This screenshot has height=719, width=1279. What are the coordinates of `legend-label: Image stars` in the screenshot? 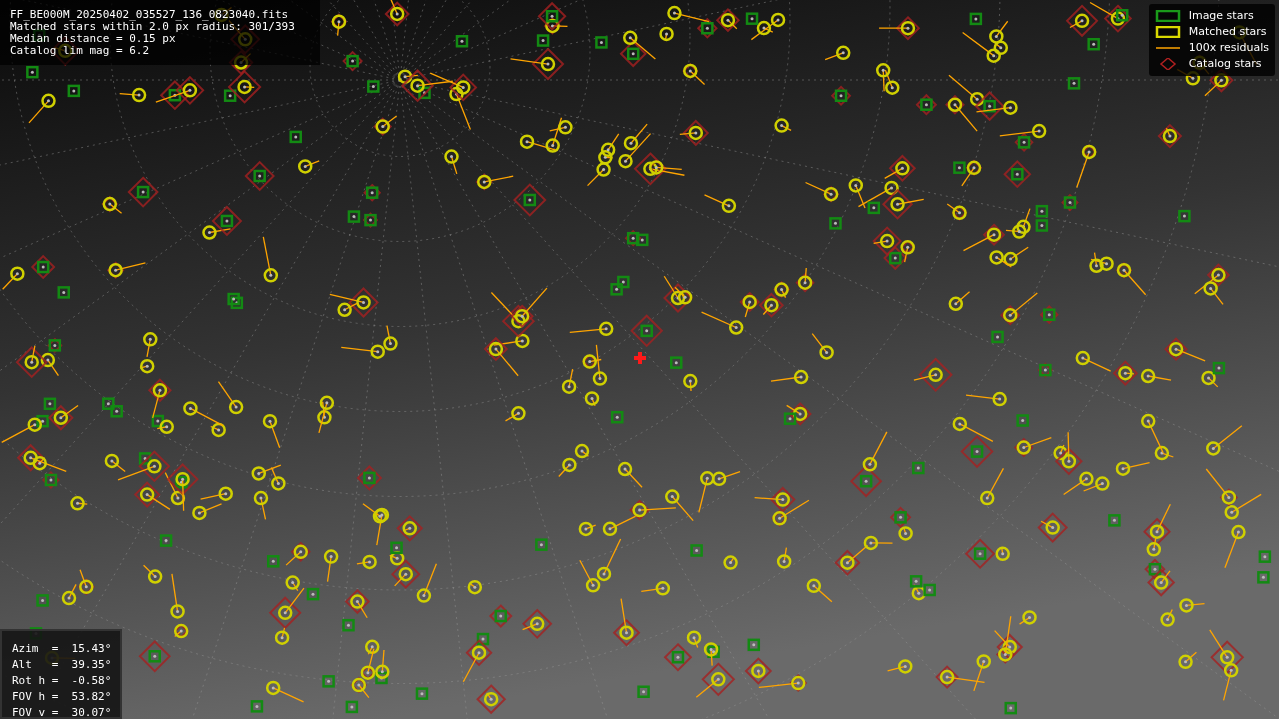 It's located at (1221, 15).